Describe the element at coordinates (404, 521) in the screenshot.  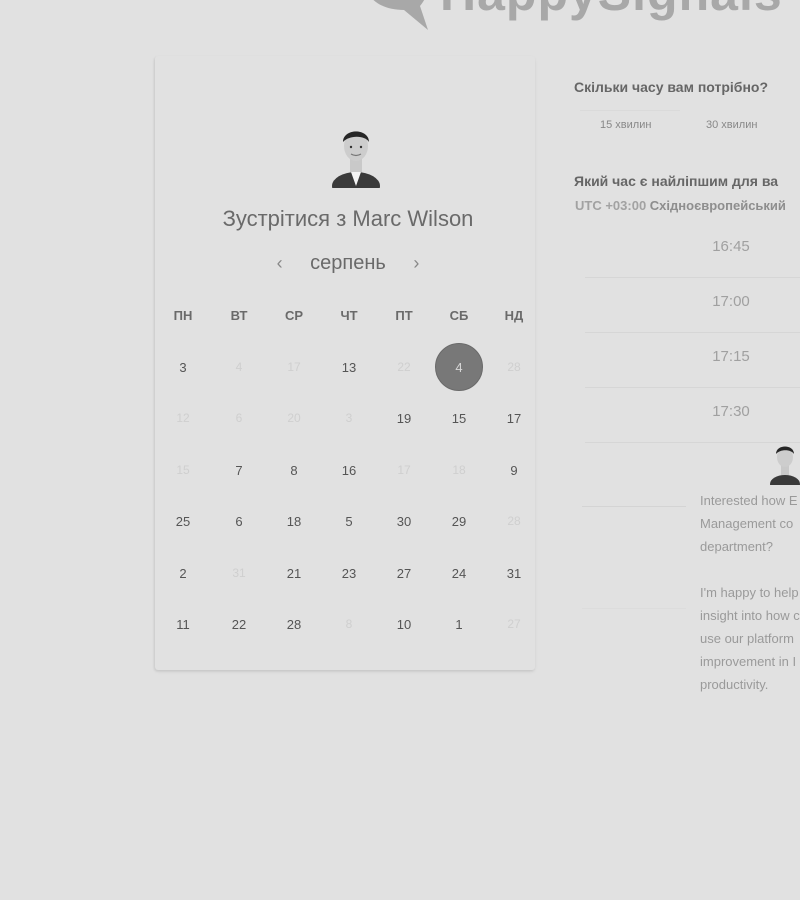
I see `calendar-day: 30` at that location.